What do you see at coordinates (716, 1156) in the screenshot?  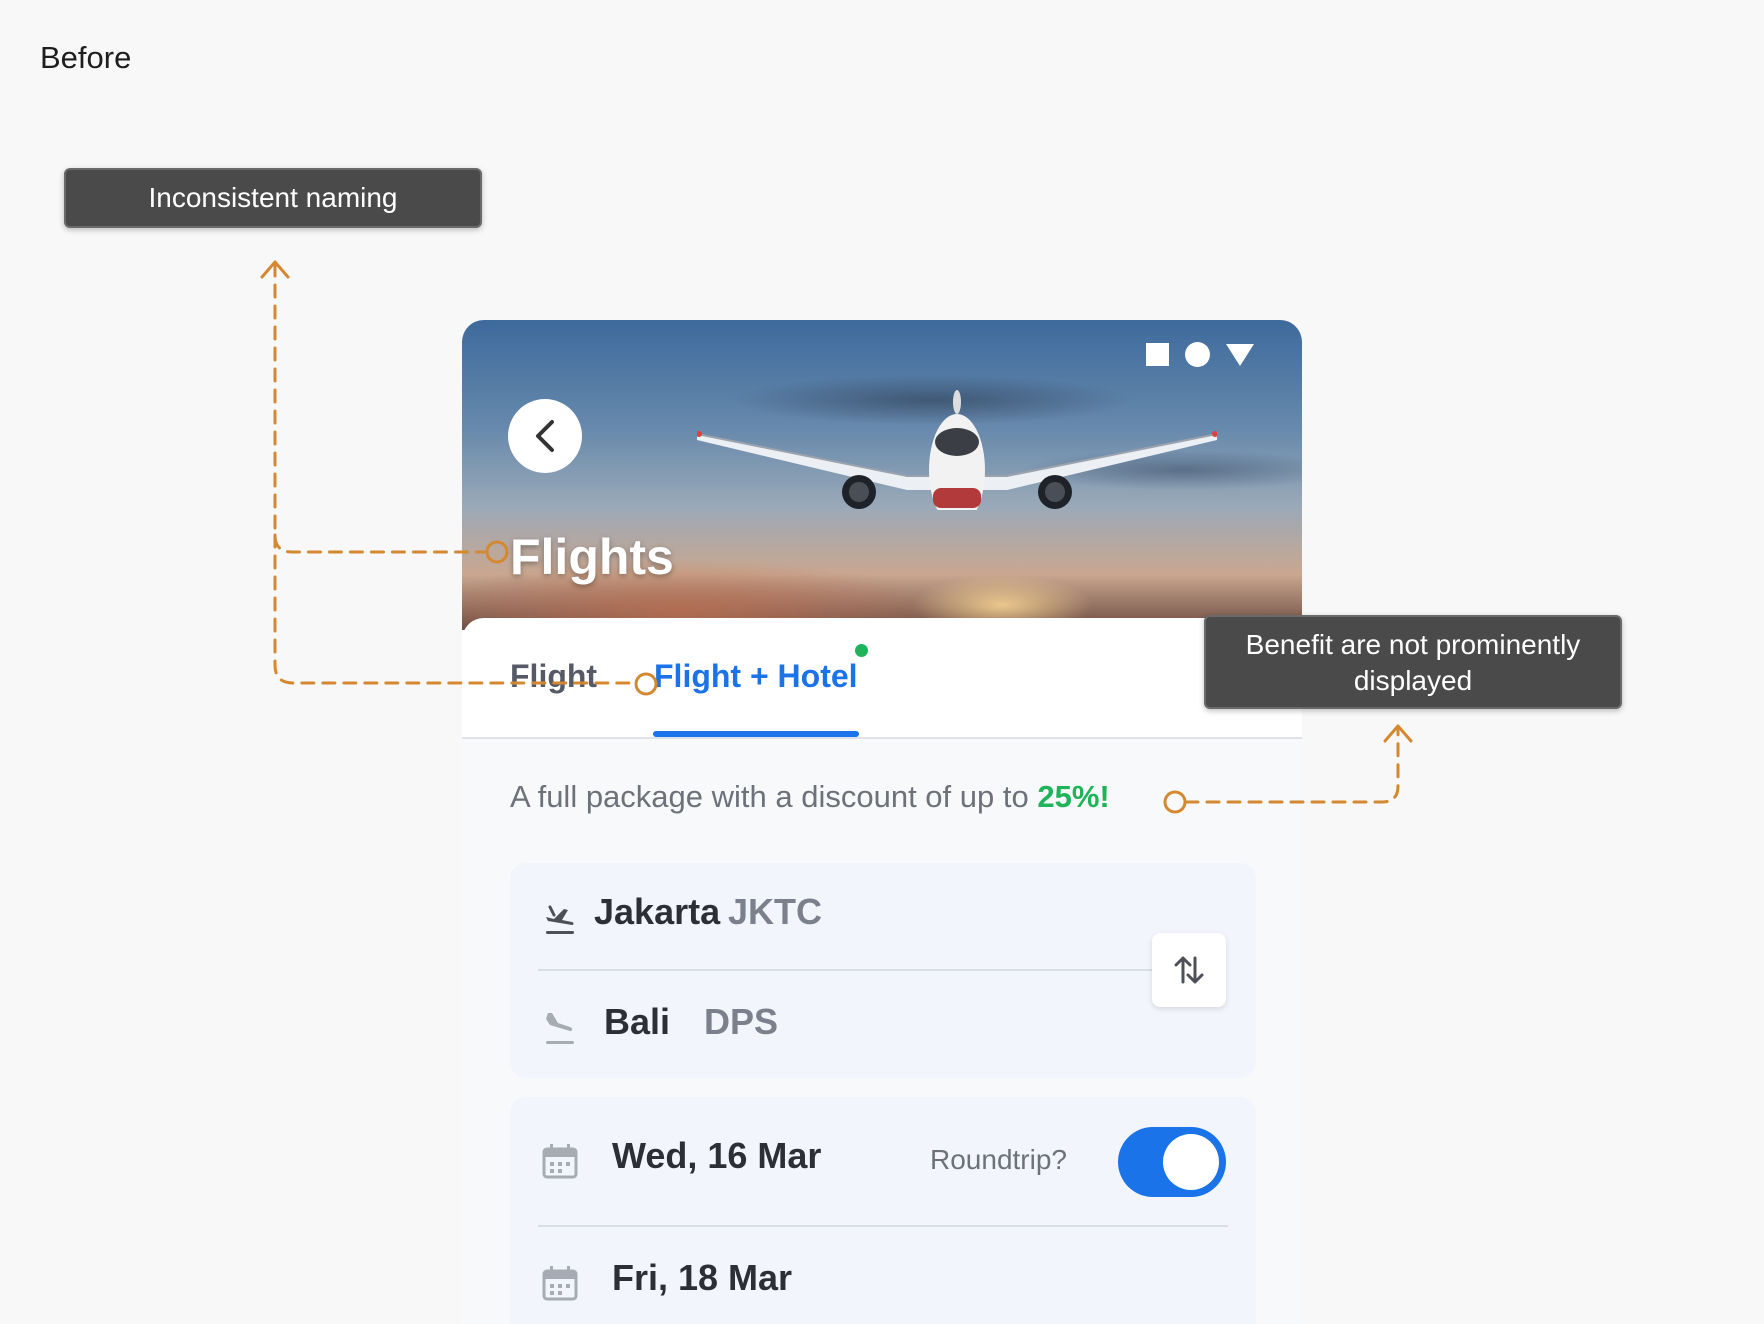 I see `depart-date: Wed, 16 Mar` at bounding box center [716, 1156].